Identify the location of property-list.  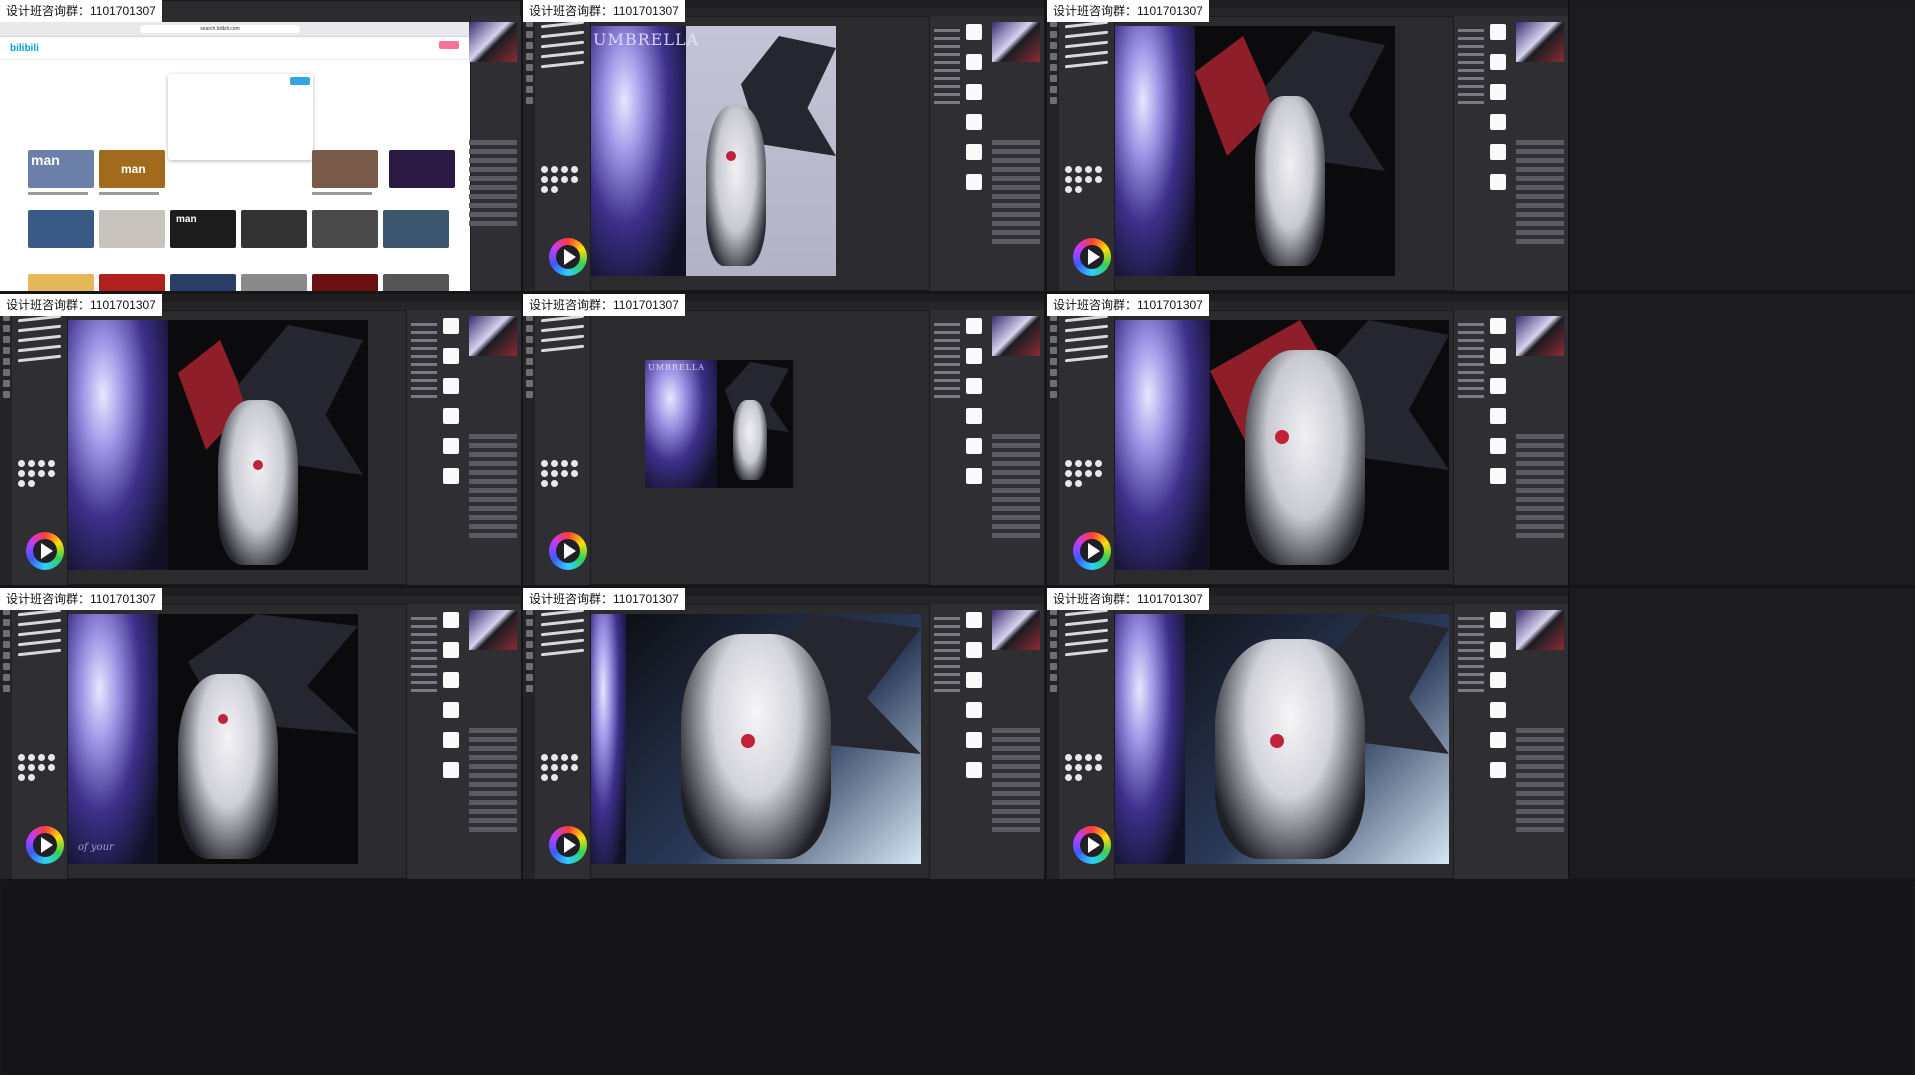
(947, 66).